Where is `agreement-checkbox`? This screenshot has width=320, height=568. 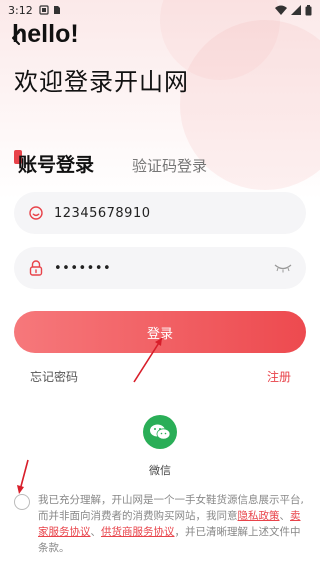
agreement-checkbox is located at coordinates (22, 502).